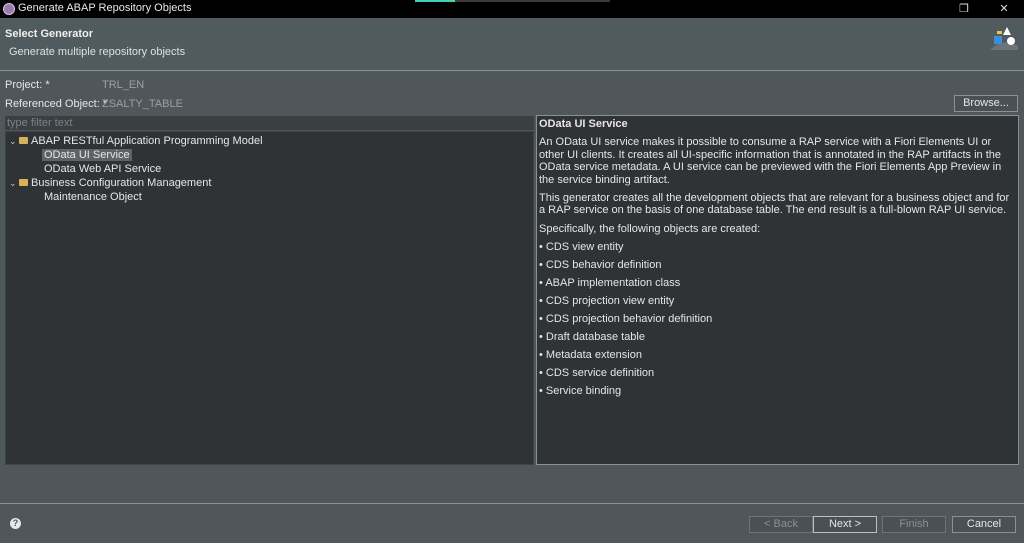 Image resolution: width=1024 pixels, height=543 pixels. What do you see at coordinates (964, 9) in the screenshot?
I see `restore-window-icon: ❐` at bounding box center [964, 9].